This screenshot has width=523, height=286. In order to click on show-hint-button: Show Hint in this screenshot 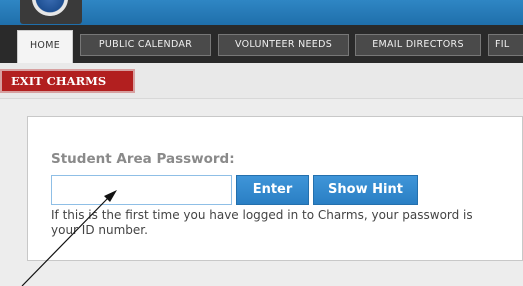, I will do `click(365, 190)`.